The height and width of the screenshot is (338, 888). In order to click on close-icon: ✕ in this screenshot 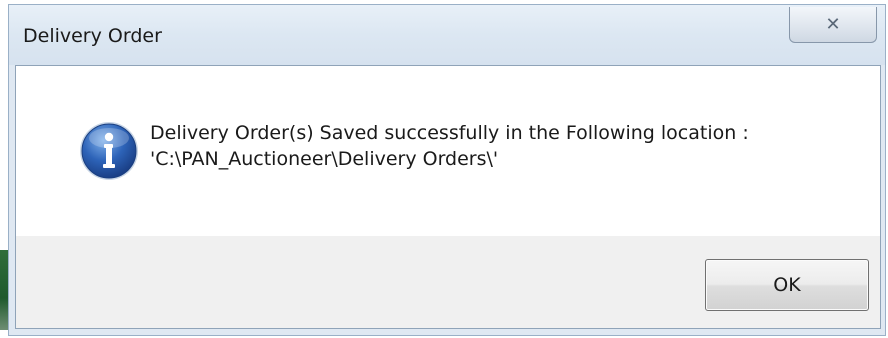, I will do `click(833, 24)`.